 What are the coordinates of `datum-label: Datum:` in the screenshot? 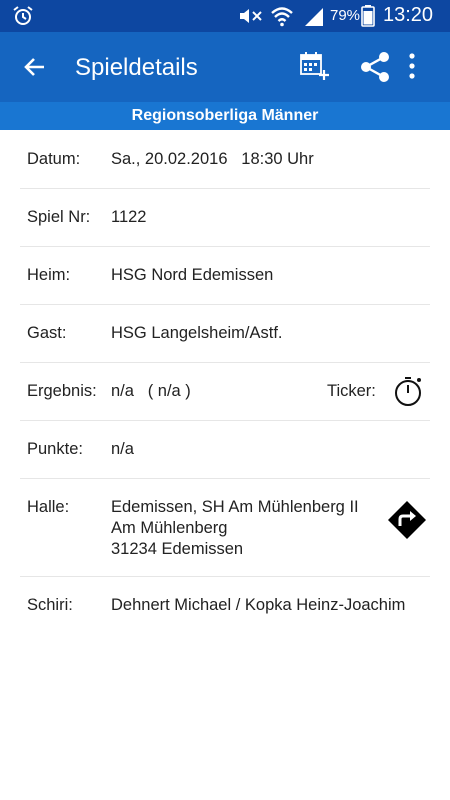 It's located at (54, 159).